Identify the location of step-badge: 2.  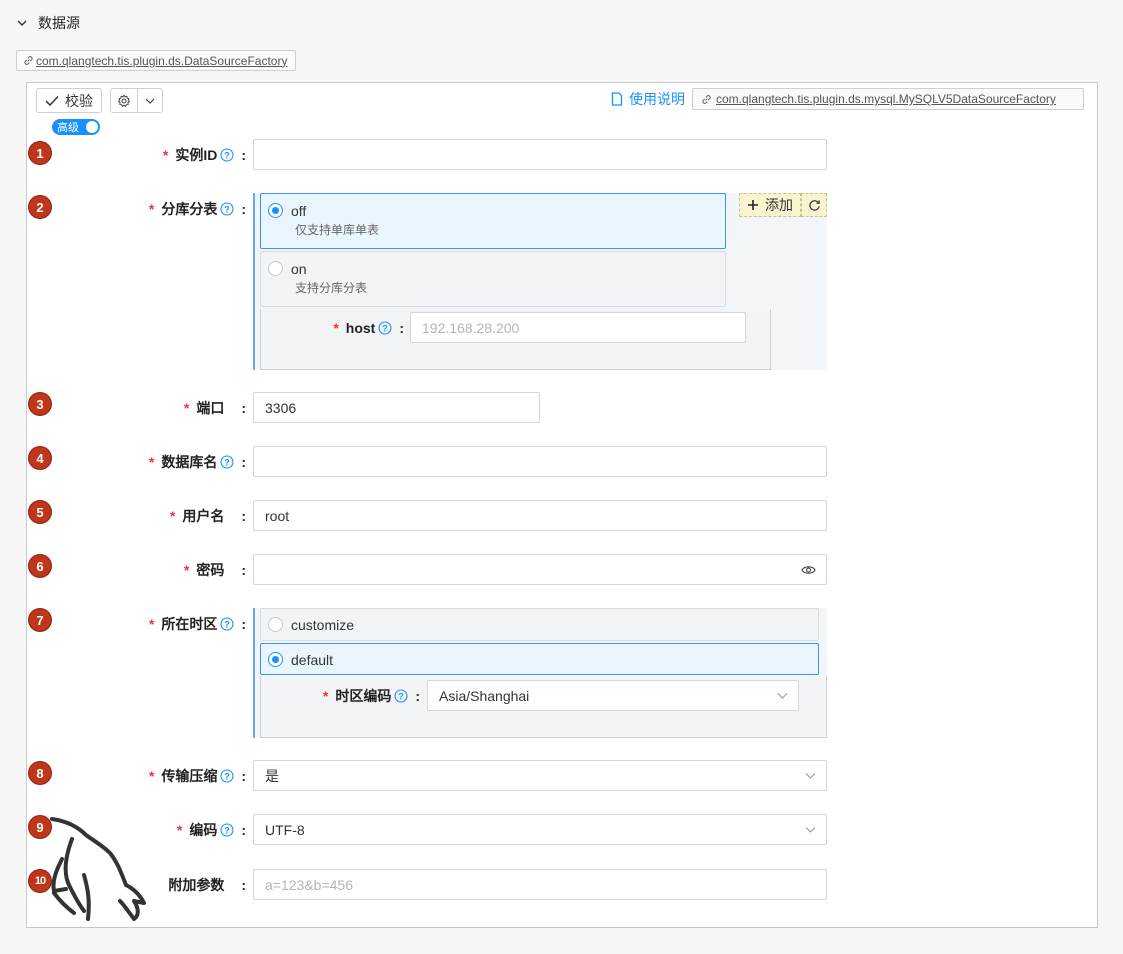
(40, 207).